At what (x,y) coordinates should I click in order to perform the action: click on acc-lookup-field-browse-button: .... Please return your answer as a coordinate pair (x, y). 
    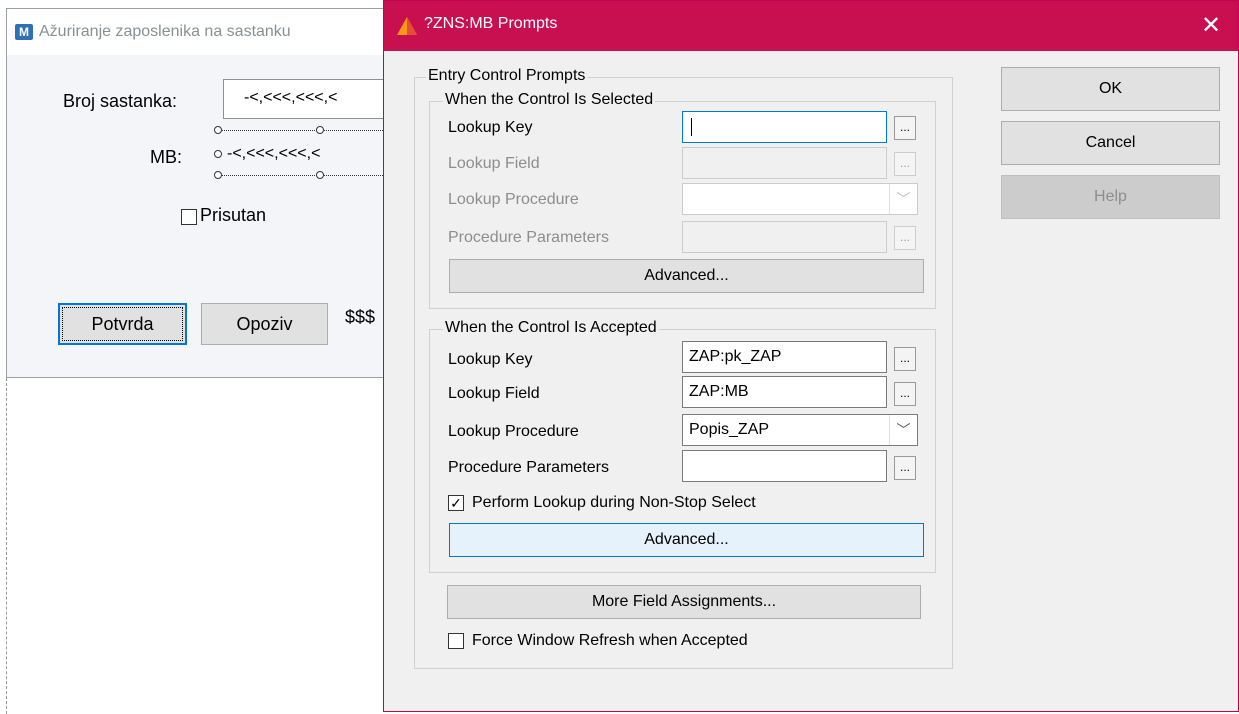
    Looking at the image, I should click on (905, 394).